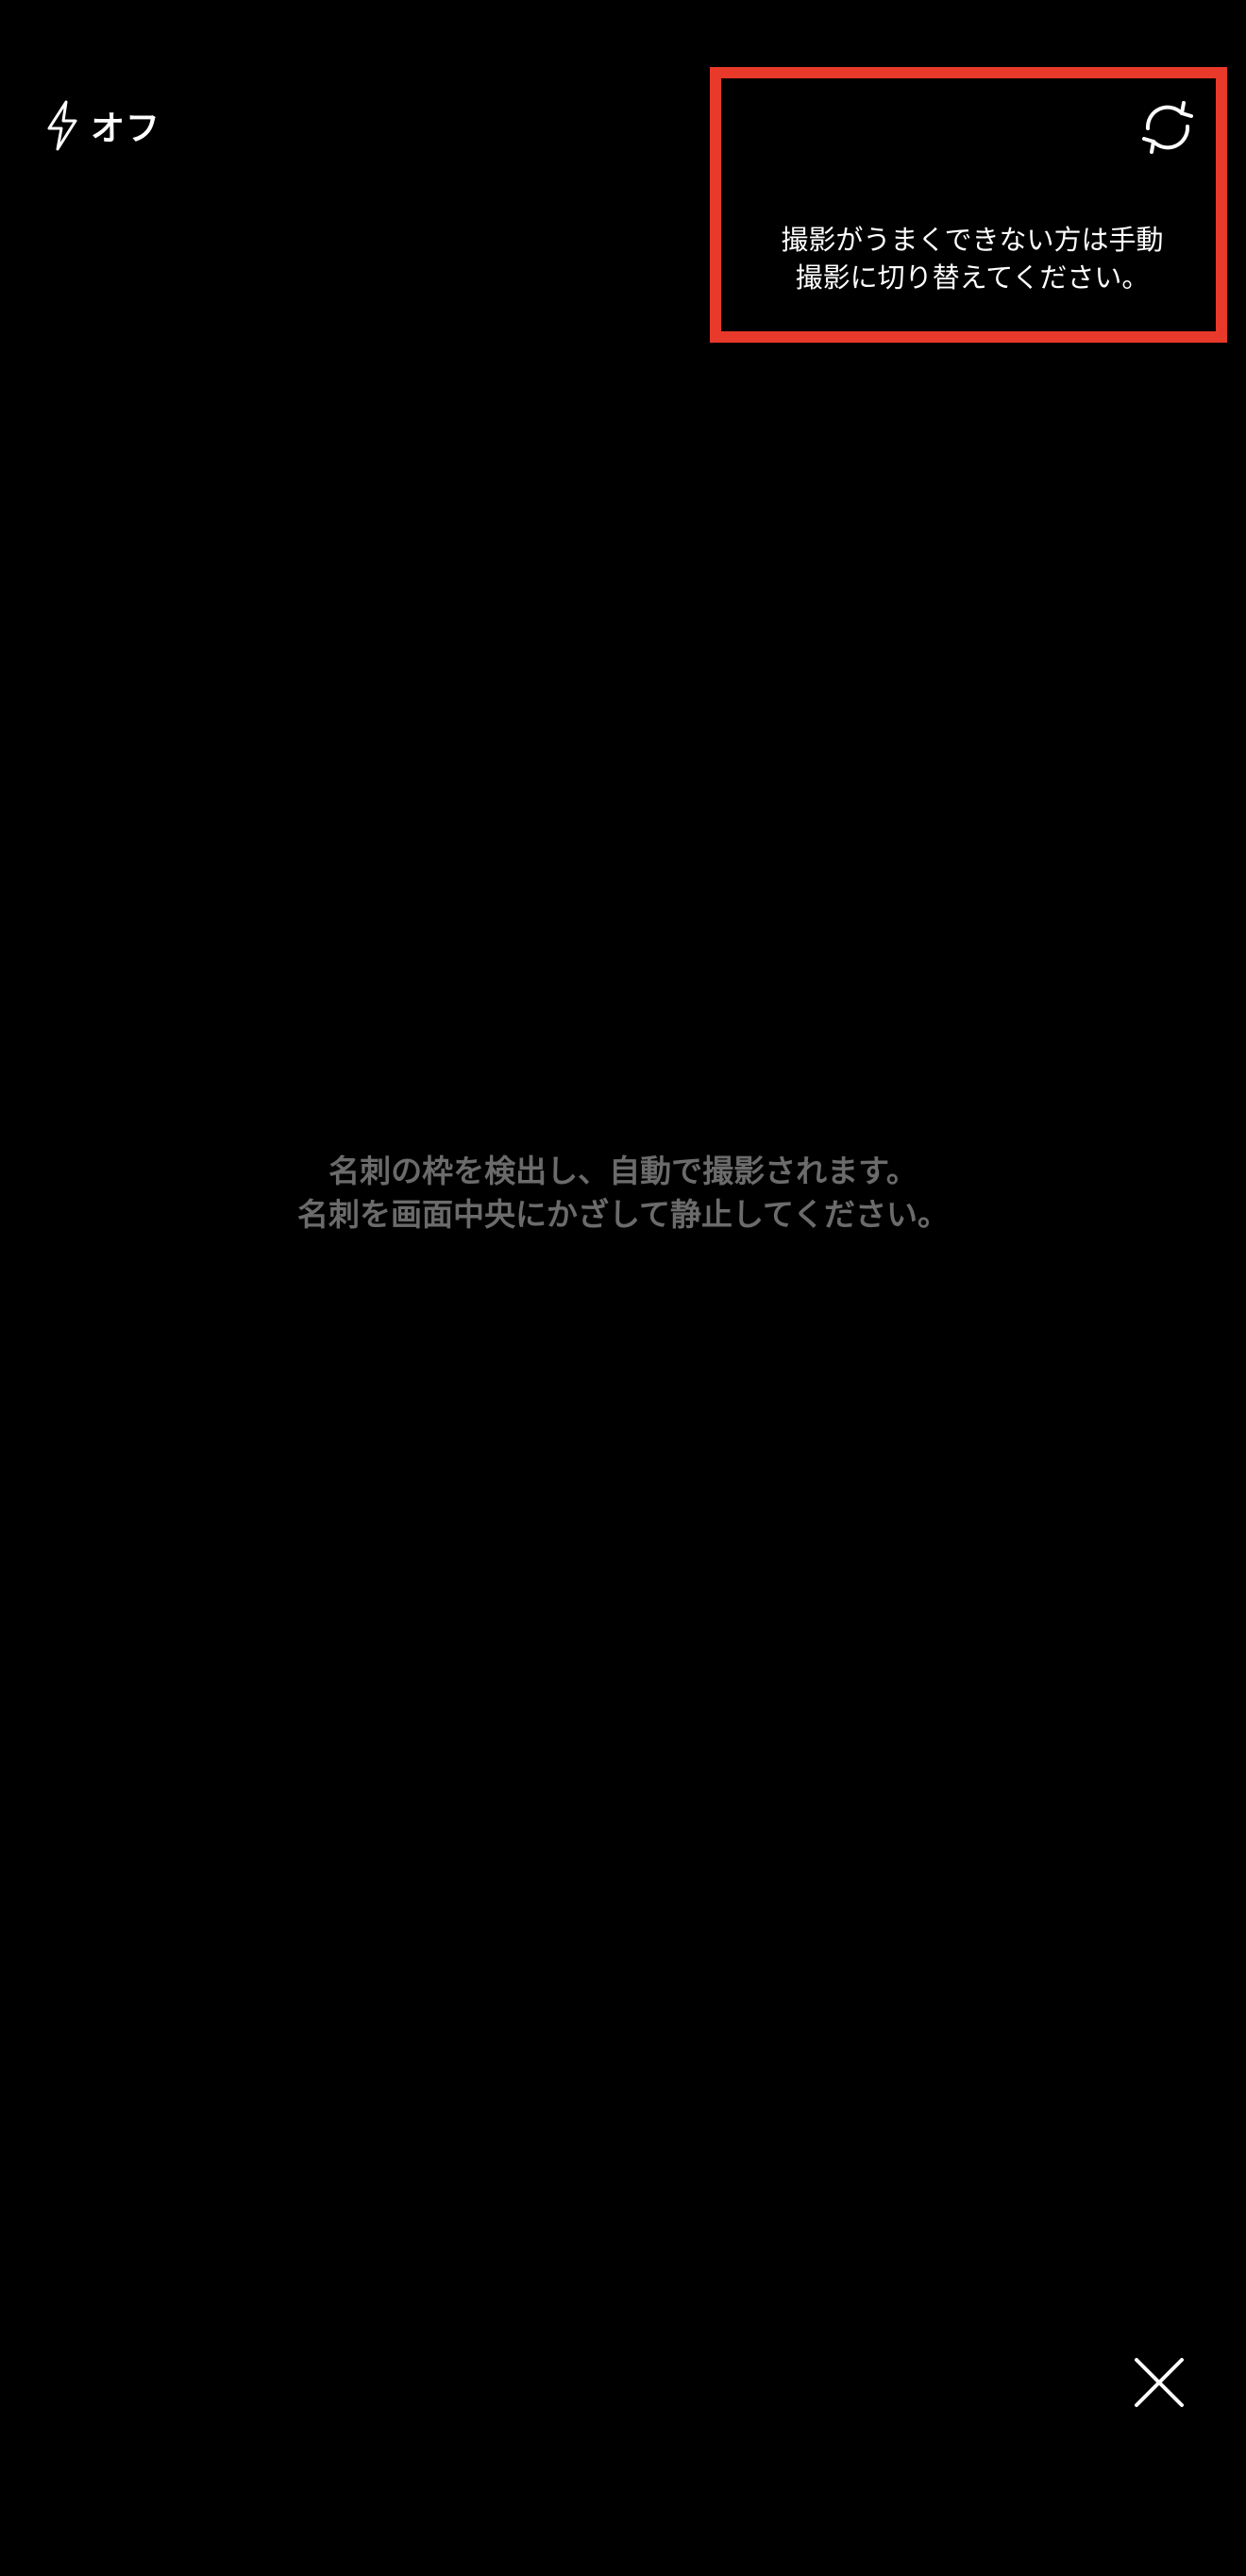 This screenshot has width=1246, height=2576. I want to click on flash-toggle-button: オフ, so click(101, 126).